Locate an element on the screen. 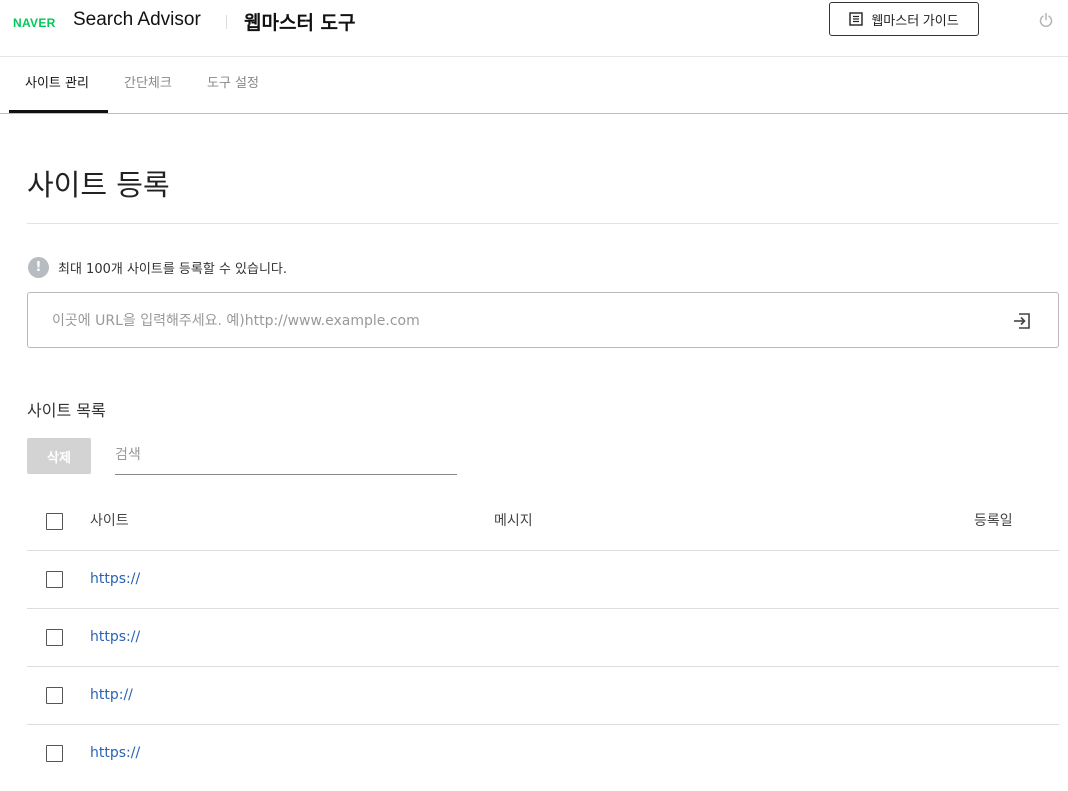 Image resolution: width=1068 pixels, height=791 pixels. main-tabs: 사이트 관리 간단체크 도구 설정 is located at coordinates (534, 85).